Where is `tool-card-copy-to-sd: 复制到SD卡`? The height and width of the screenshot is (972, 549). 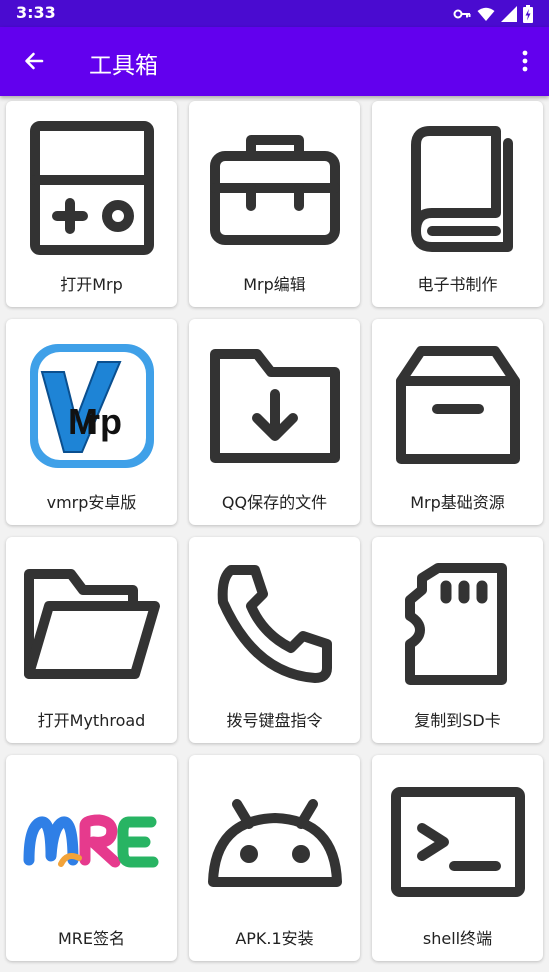
tool-card-copy-to-sd: 复制到SD卡 is located at coordinates (457, 640).